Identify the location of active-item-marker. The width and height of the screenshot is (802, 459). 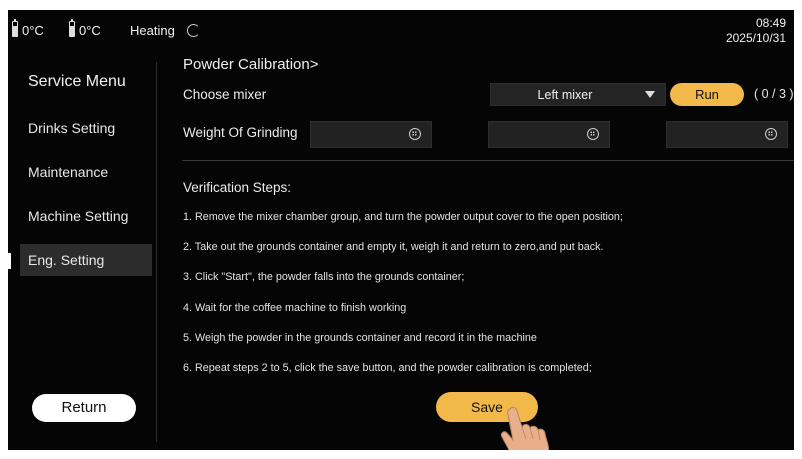
(9, 261).